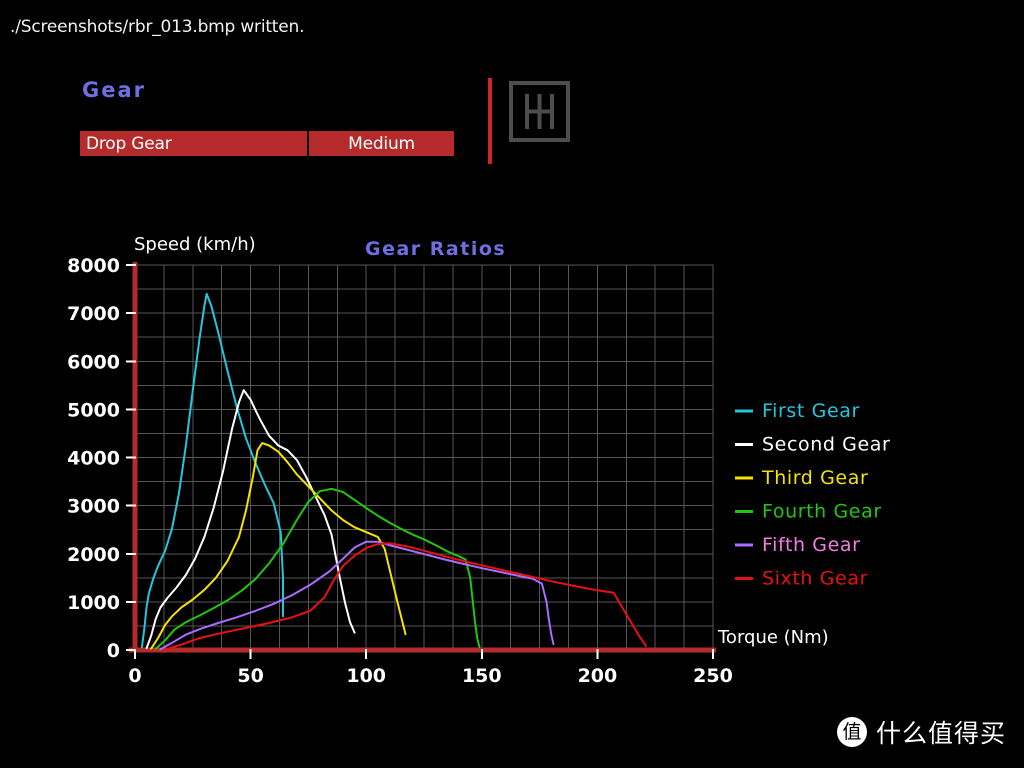 The height and width of the screenshot is (768, 1024). Describe the element at coordinates (598, 676) in the screenshot. I see `x-tick-label: 200` at that location.